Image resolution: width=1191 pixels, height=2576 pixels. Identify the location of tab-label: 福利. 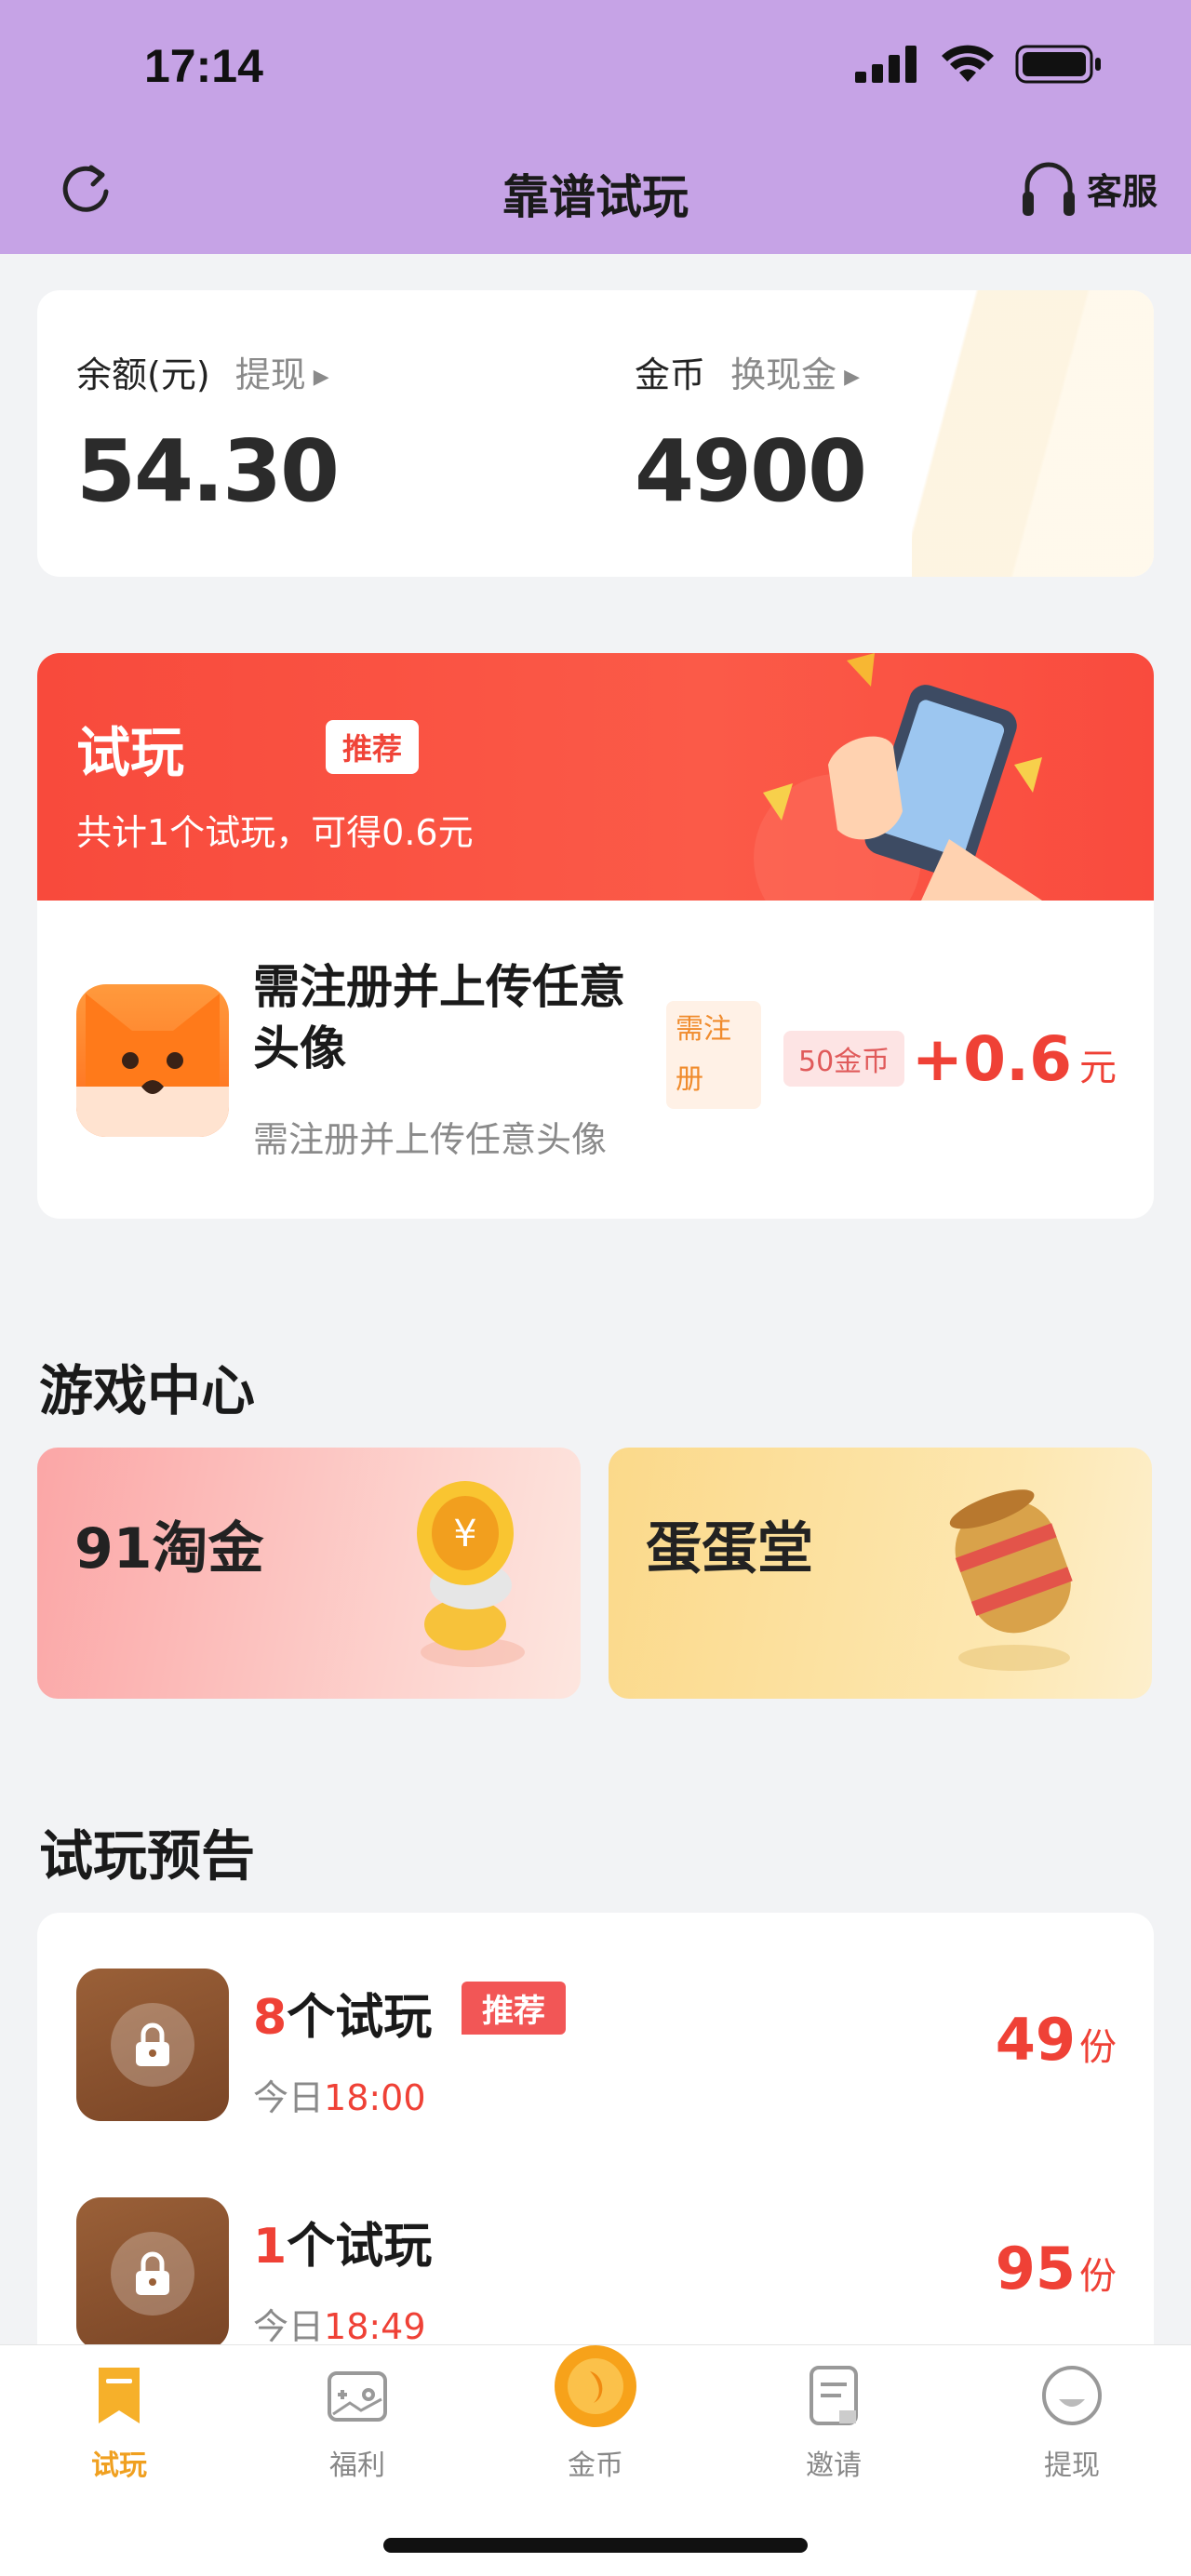
(357, 2465).